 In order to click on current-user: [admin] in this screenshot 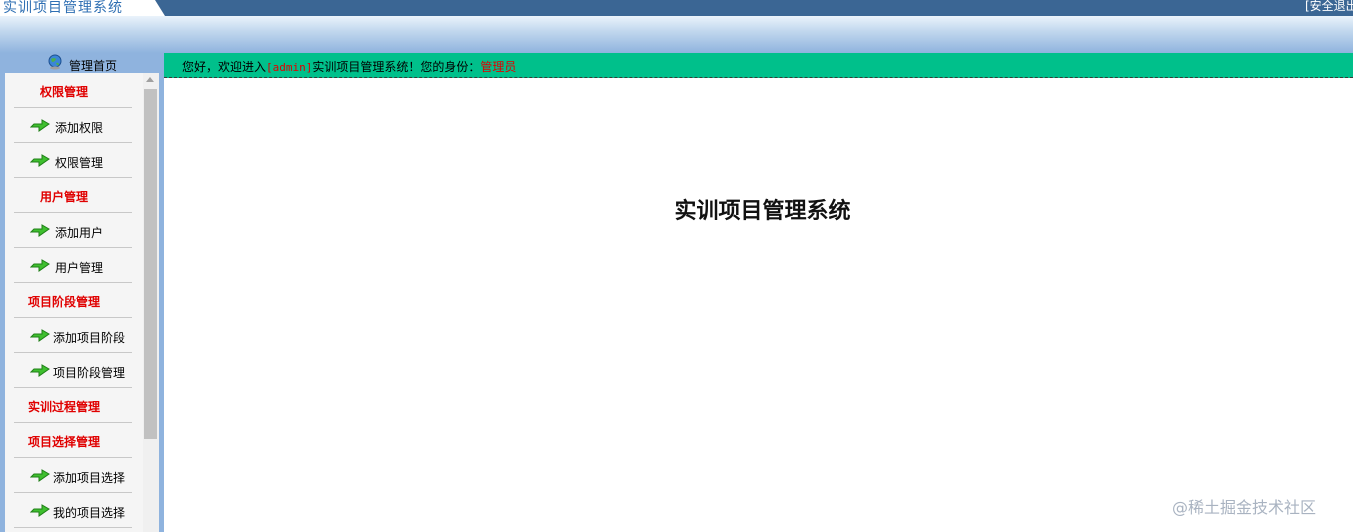, I will do `click(289, 67)`.